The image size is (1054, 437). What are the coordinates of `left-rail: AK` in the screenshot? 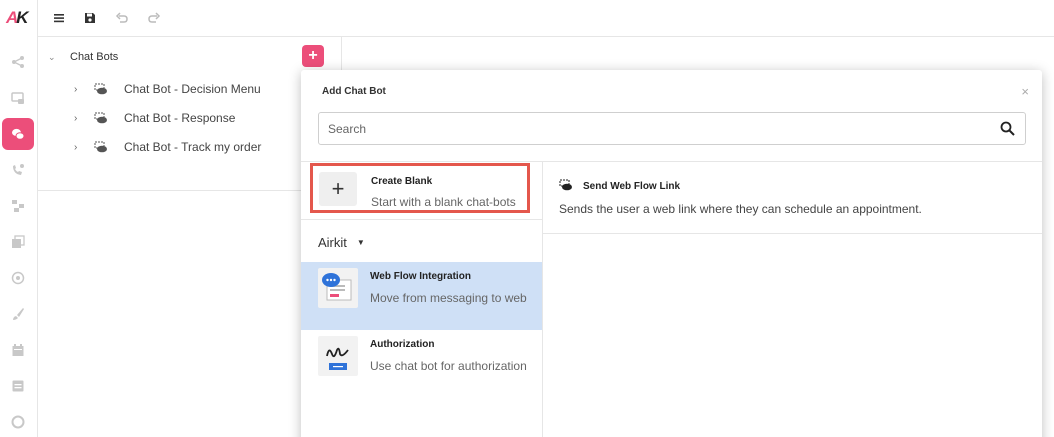 It's located at (19, 218).